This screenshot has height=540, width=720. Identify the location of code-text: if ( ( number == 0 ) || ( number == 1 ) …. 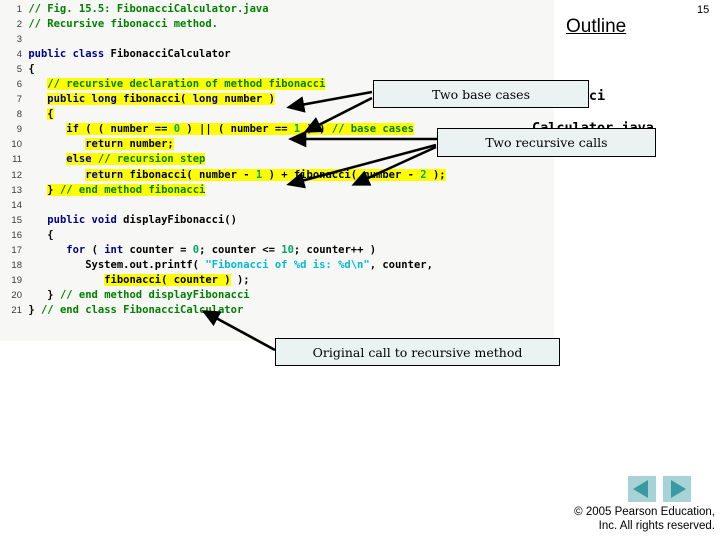
(240, 129).